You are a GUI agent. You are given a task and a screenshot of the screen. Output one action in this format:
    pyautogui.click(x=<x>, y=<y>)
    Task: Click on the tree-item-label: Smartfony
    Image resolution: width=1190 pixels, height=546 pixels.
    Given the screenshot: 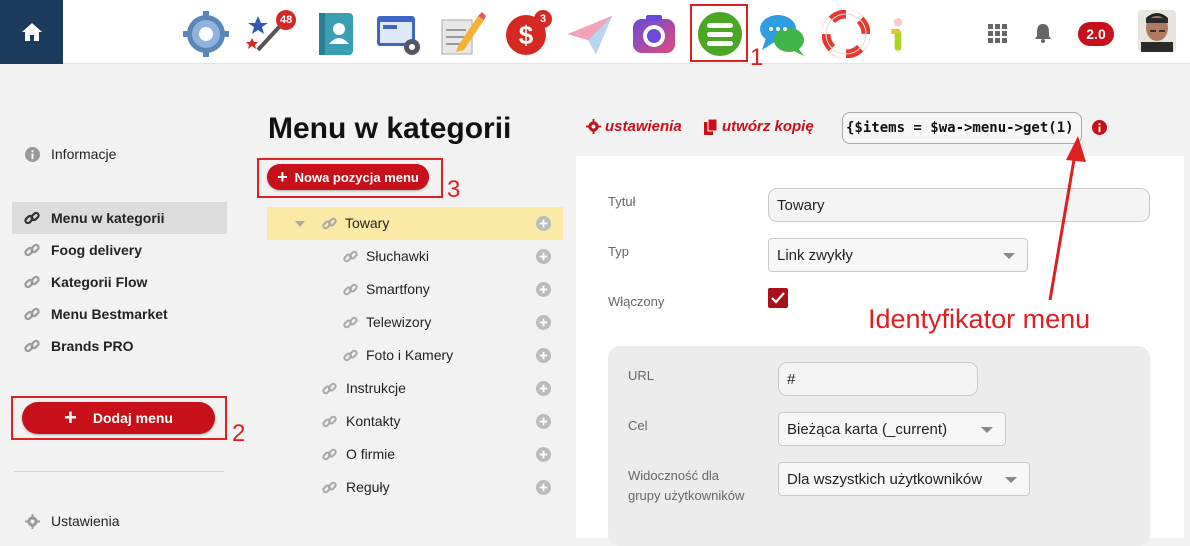 What is the action you would take?
    pyautogui.click(x=398, y=289)
    